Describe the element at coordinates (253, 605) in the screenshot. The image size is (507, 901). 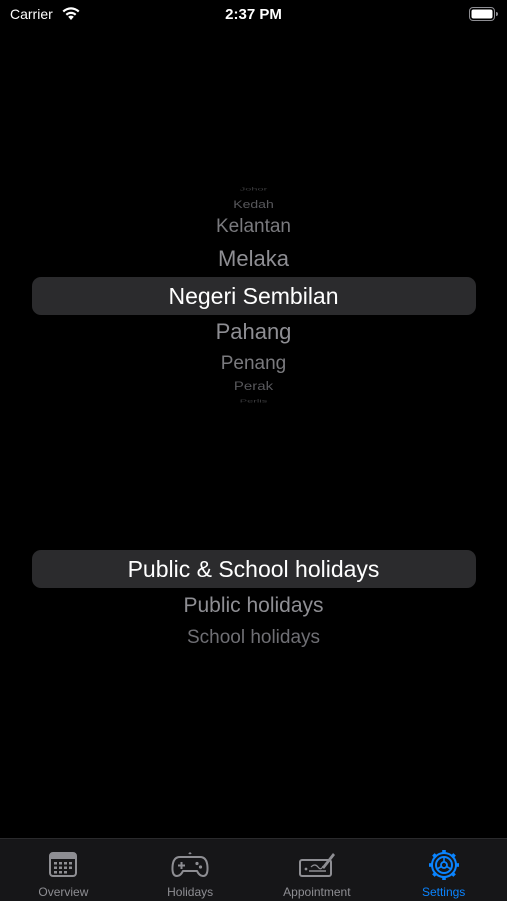
I see `picker-row-public-holidays: Public holidays` at that location.